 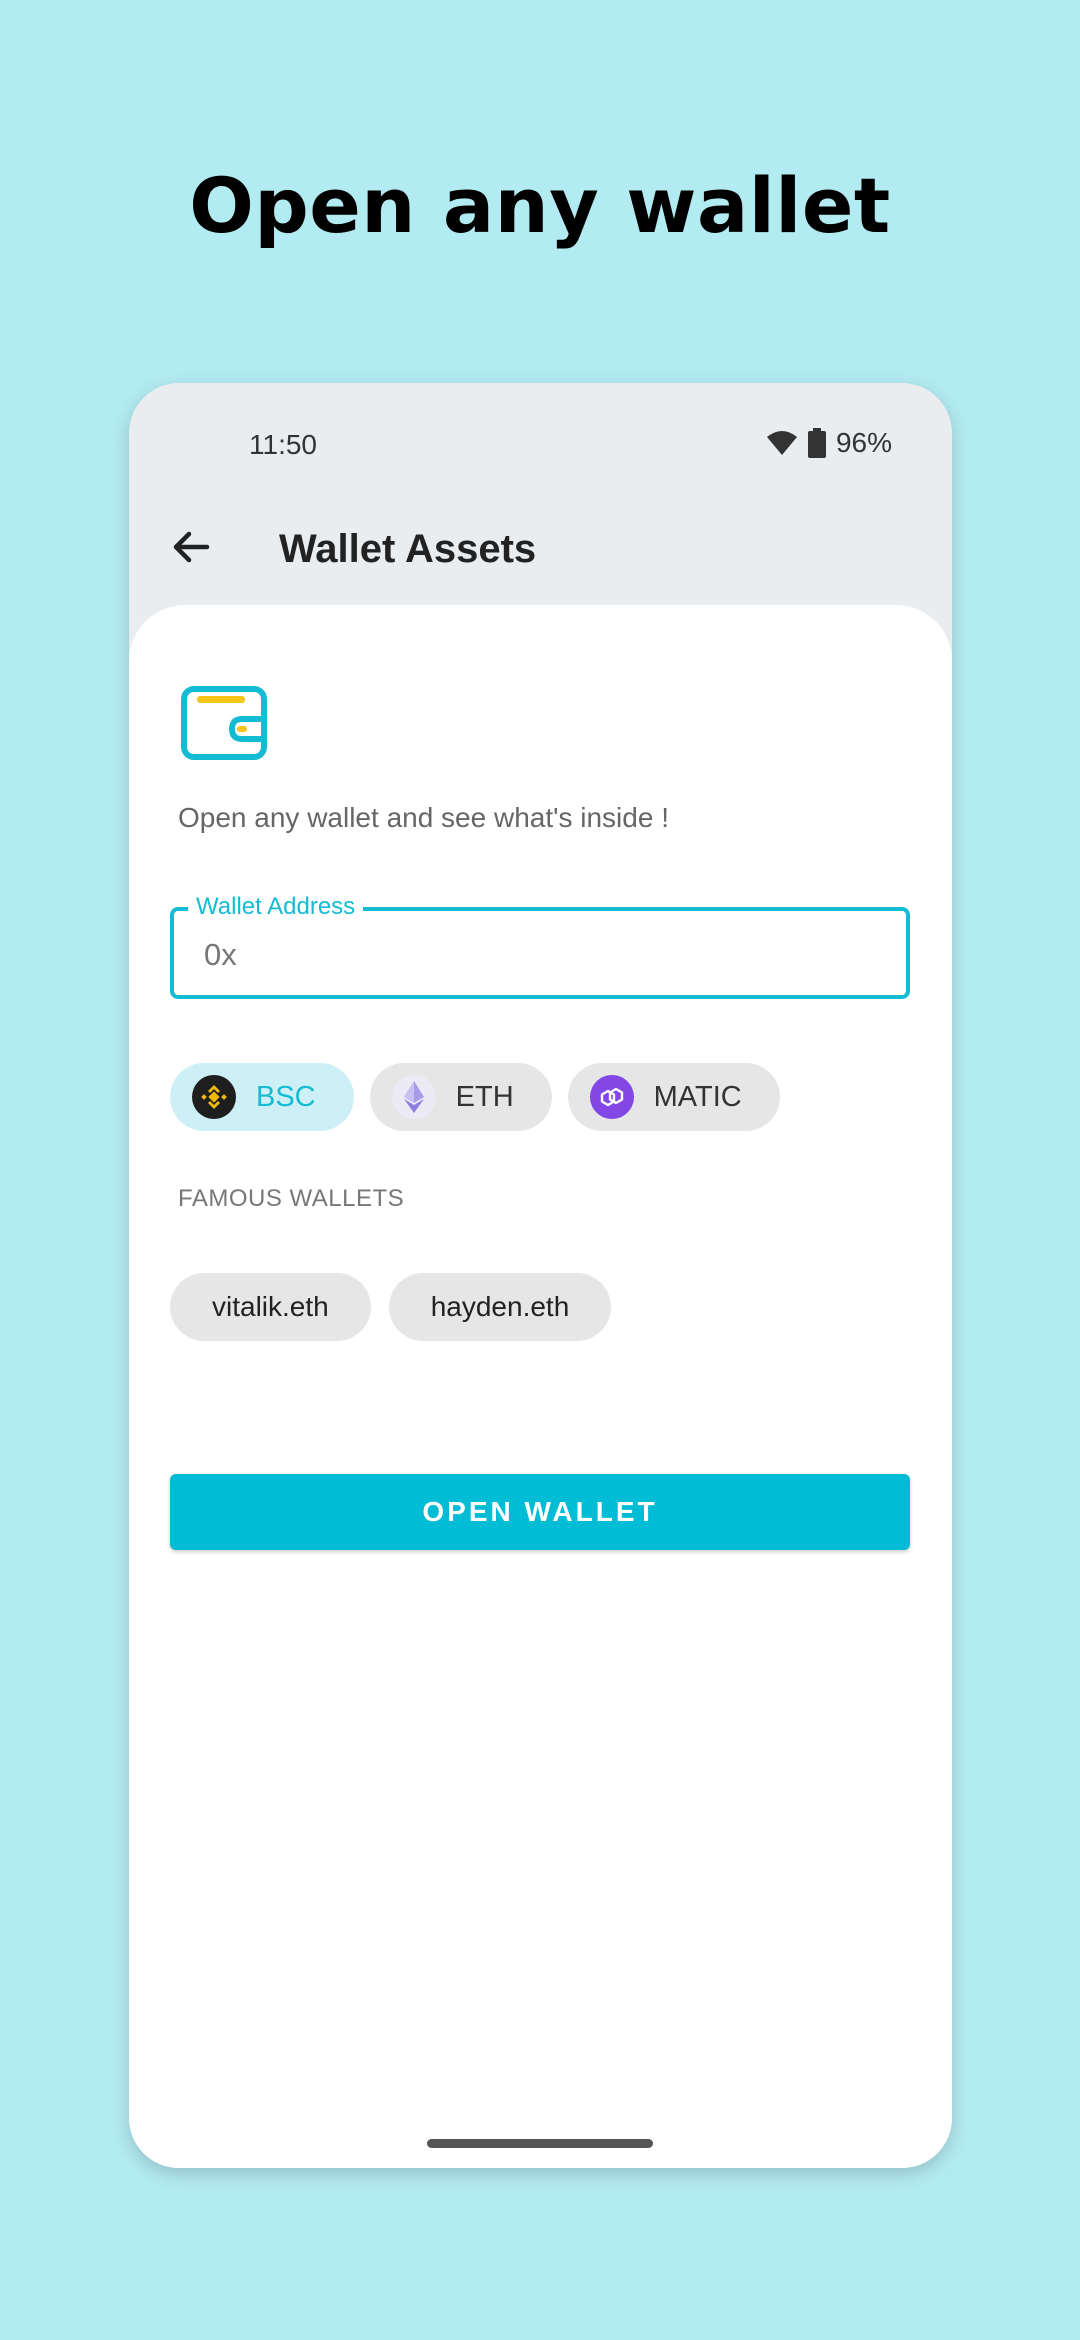 What do you see at coordinates (540, 548) in the screenshot?
I see `app-bar: Wallet Assets` at bounding box center [540, 548].